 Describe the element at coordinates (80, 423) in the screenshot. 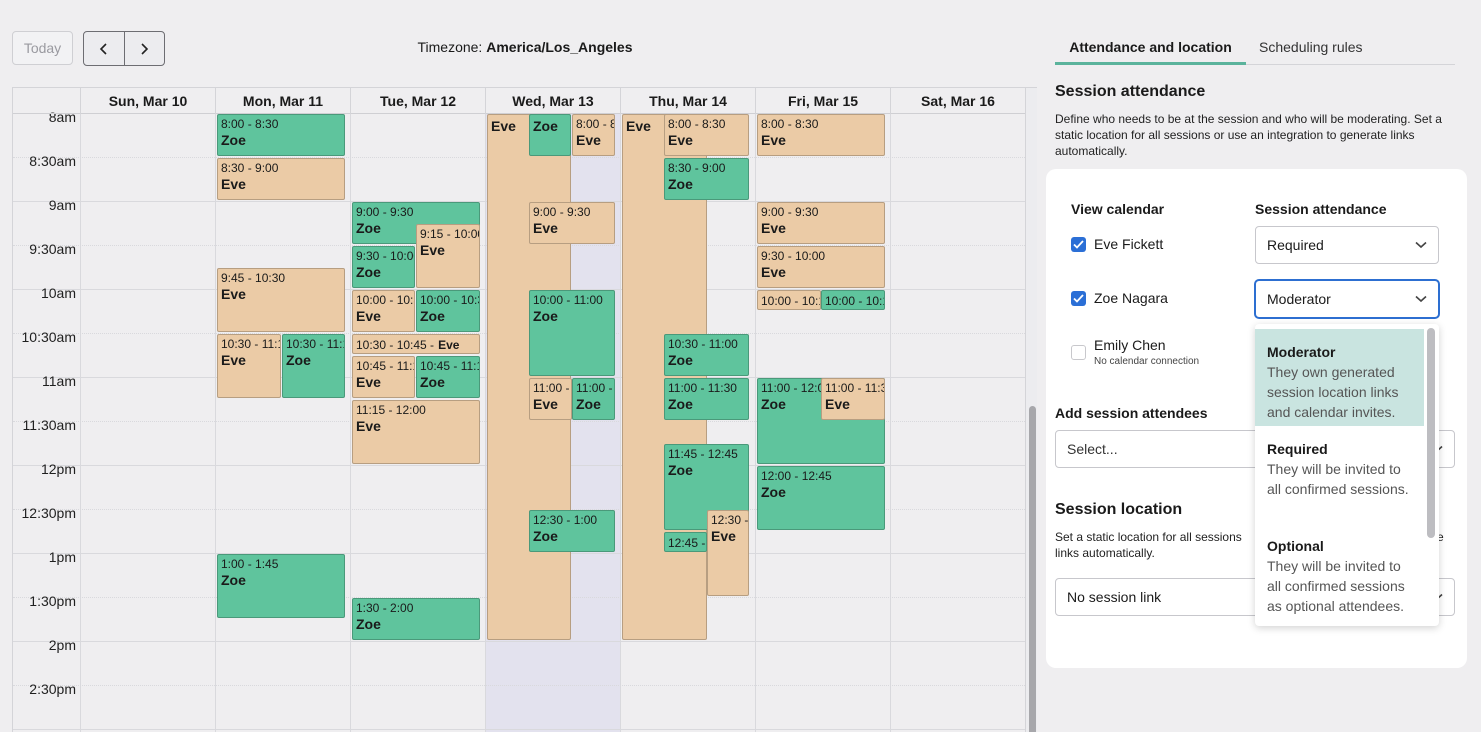

I see `day-column-divider` at that location.